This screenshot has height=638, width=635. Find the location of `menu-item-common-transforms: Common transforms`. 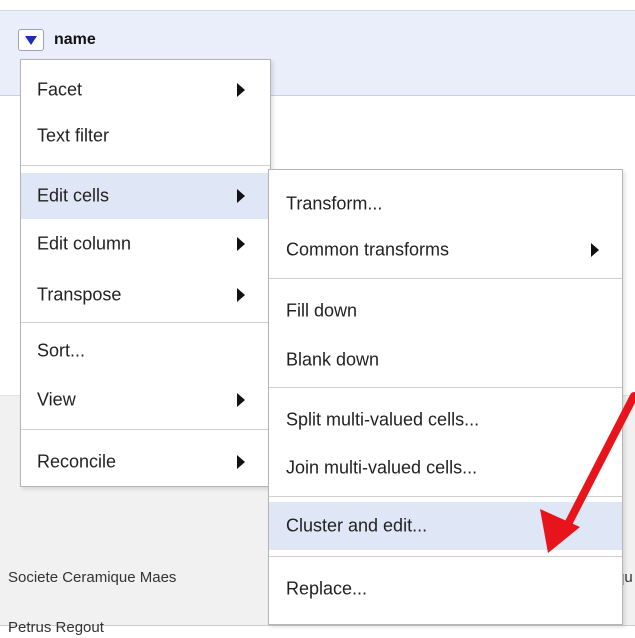

menu-item-common-transforms: Common transforms is located at coordinates (445, 249).